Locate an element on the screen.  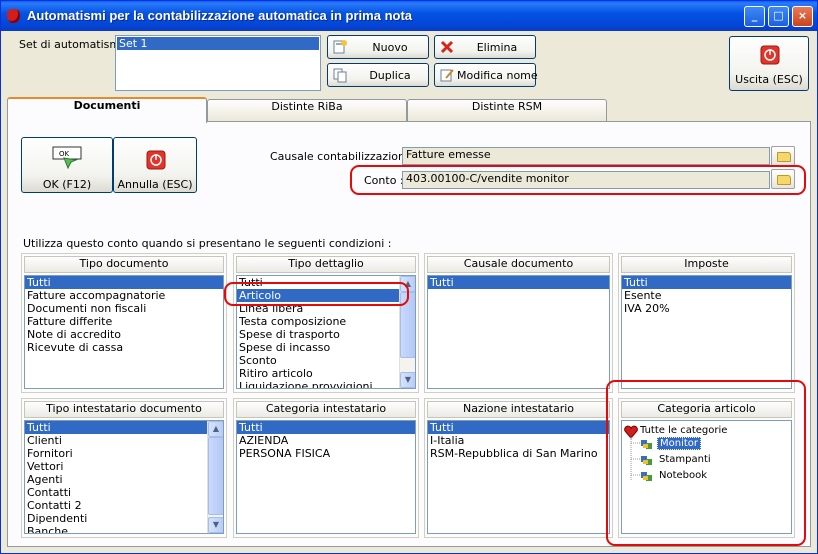
annulla-label: Annulla (ESC) is located at coordinates (155, 184).